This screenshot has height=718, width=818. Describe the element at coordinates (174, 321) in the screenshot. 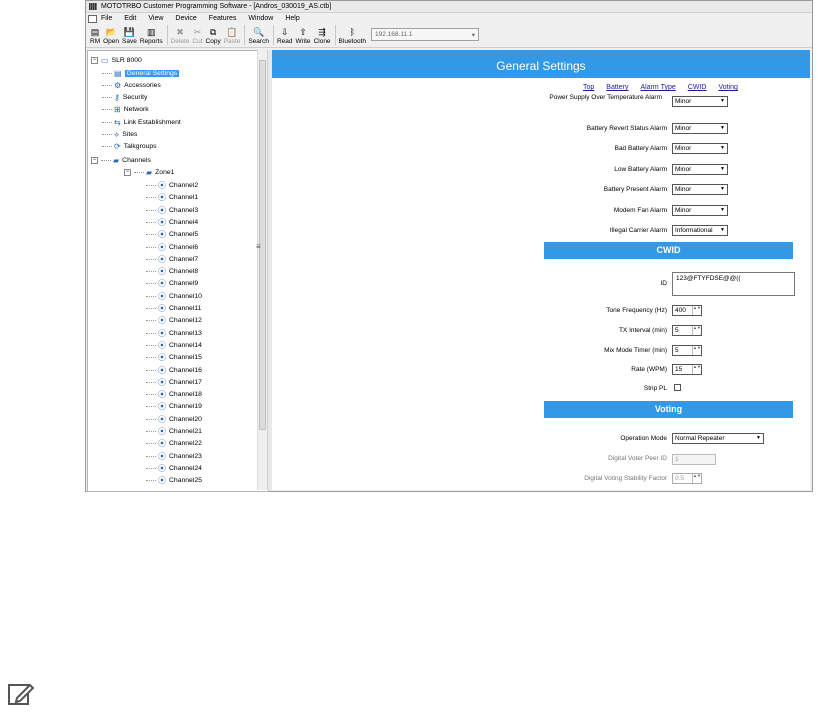

I see `tree-item-channel: ⦿ Channel12` at that location.